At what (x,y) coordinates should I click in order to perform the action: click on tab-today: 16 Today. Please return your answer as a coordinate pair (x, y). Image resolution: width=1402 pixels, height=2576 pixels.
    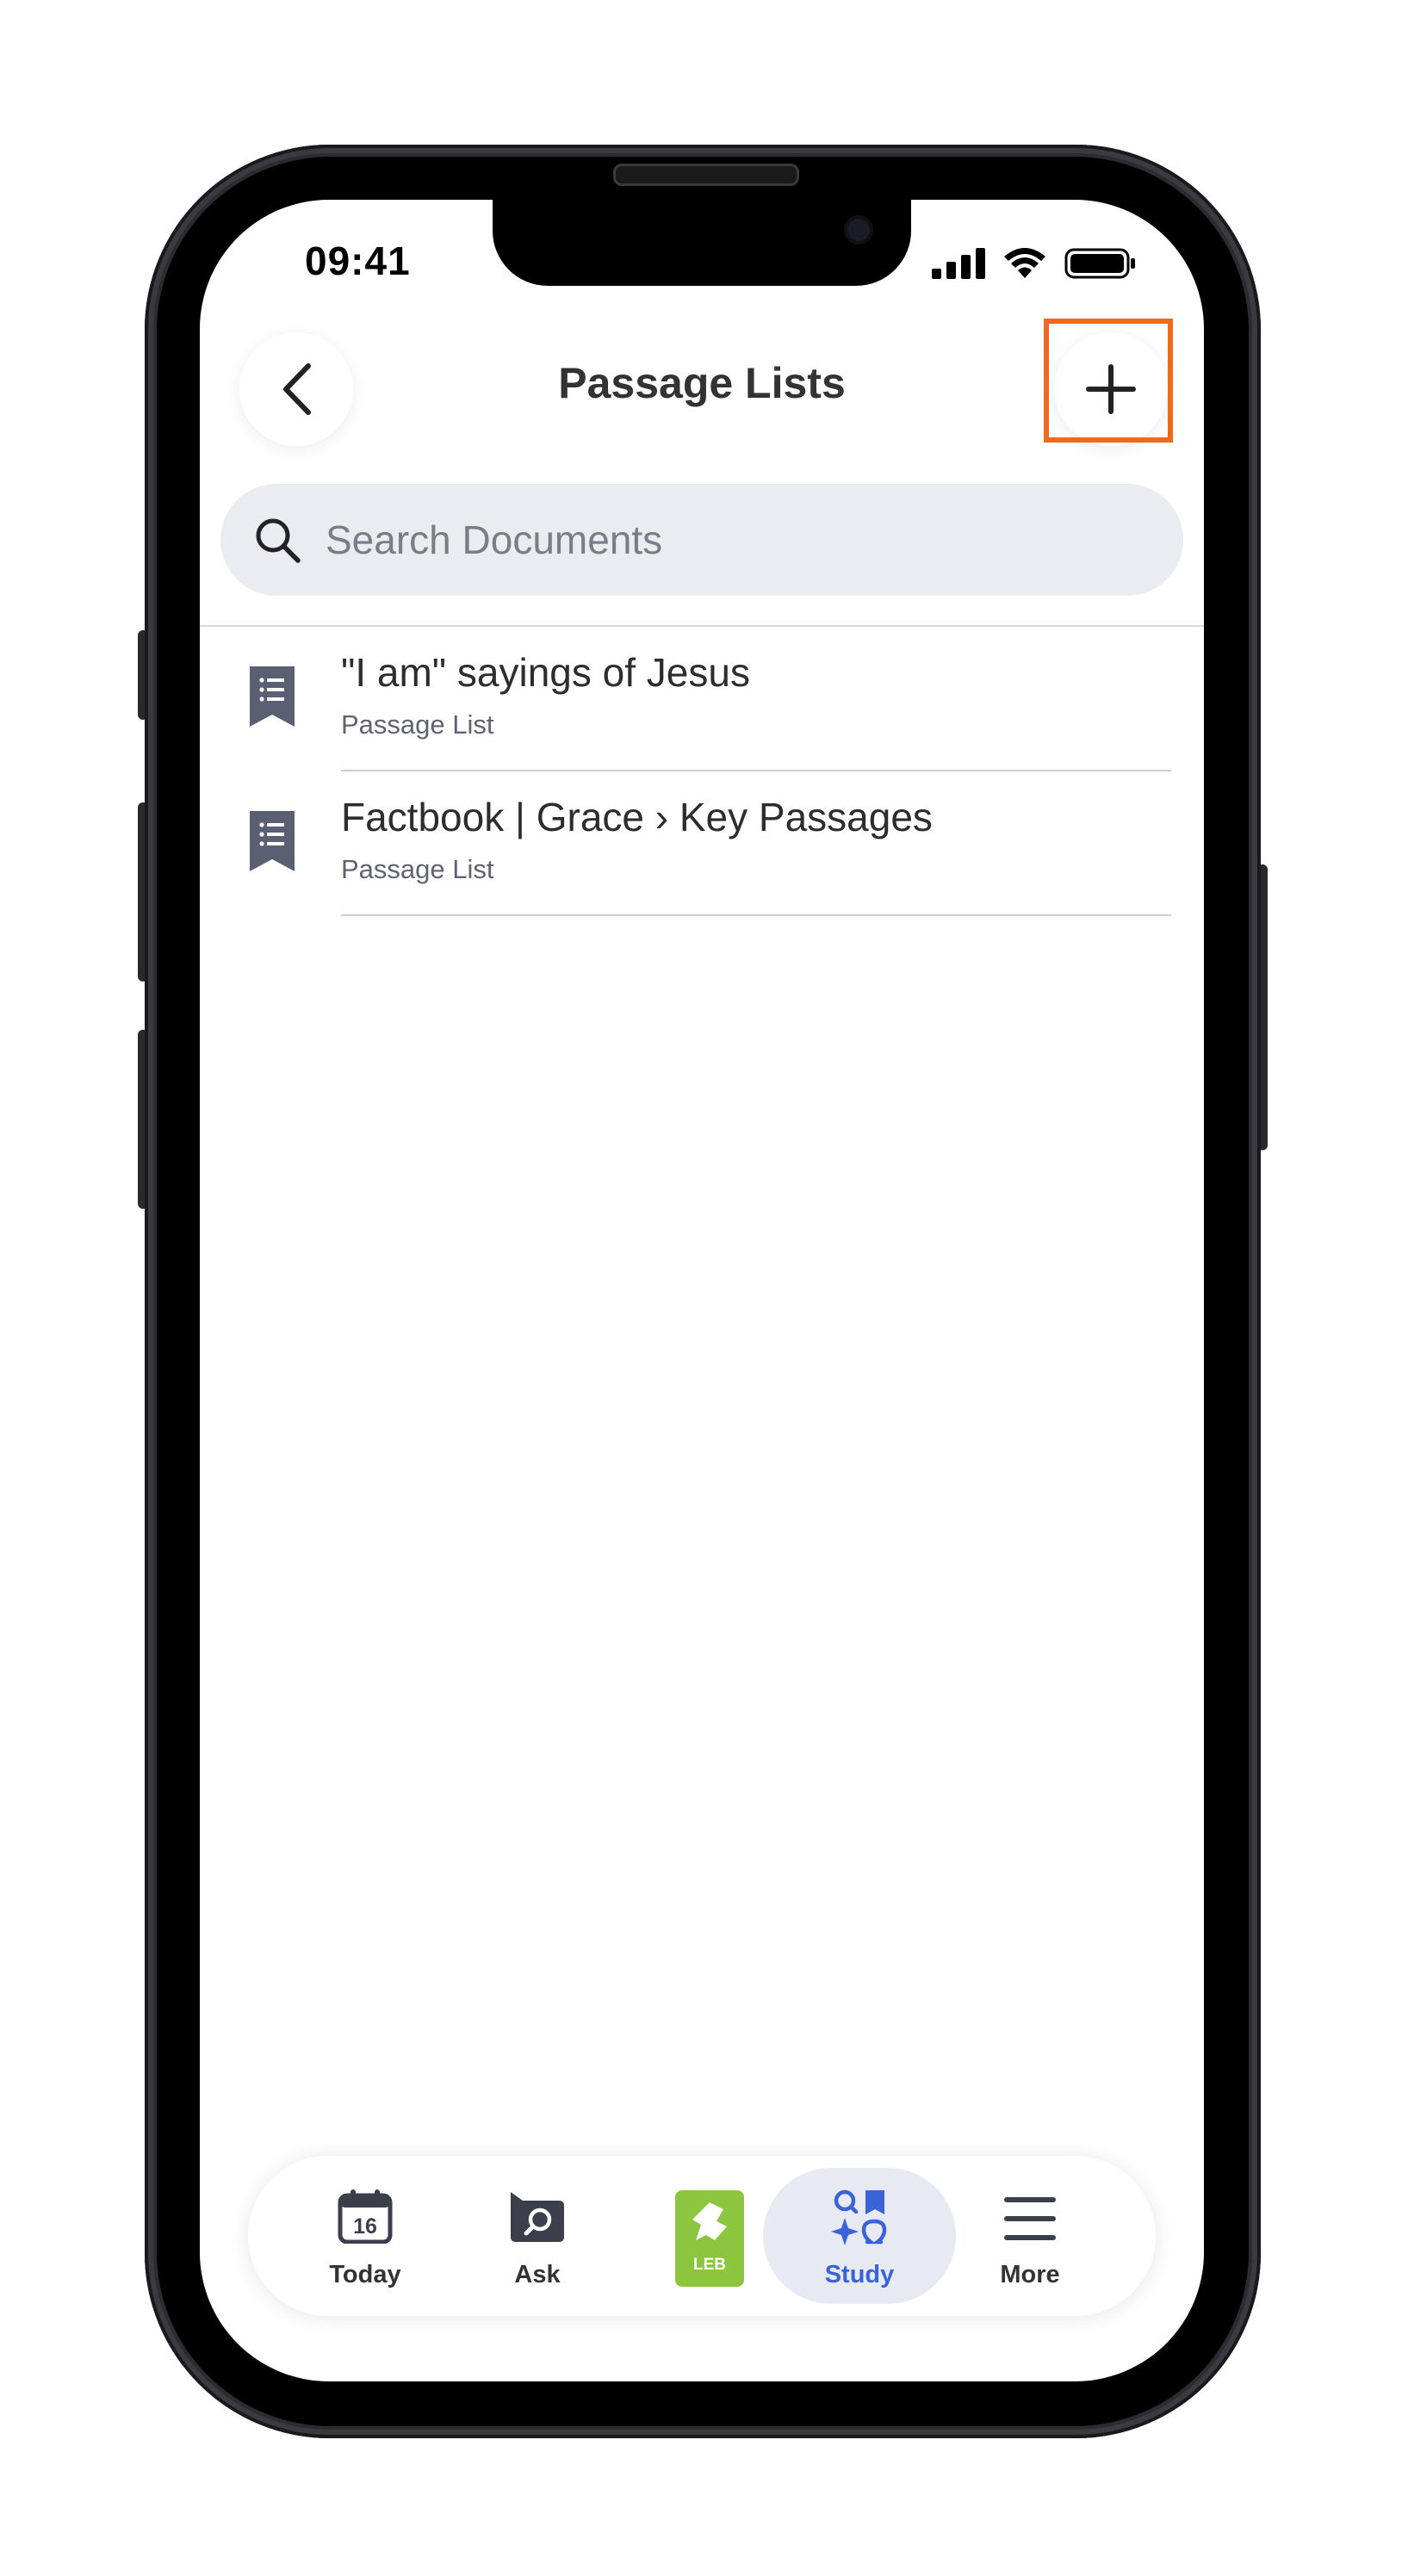
    Looking at the image, I should click on (365, 2236).